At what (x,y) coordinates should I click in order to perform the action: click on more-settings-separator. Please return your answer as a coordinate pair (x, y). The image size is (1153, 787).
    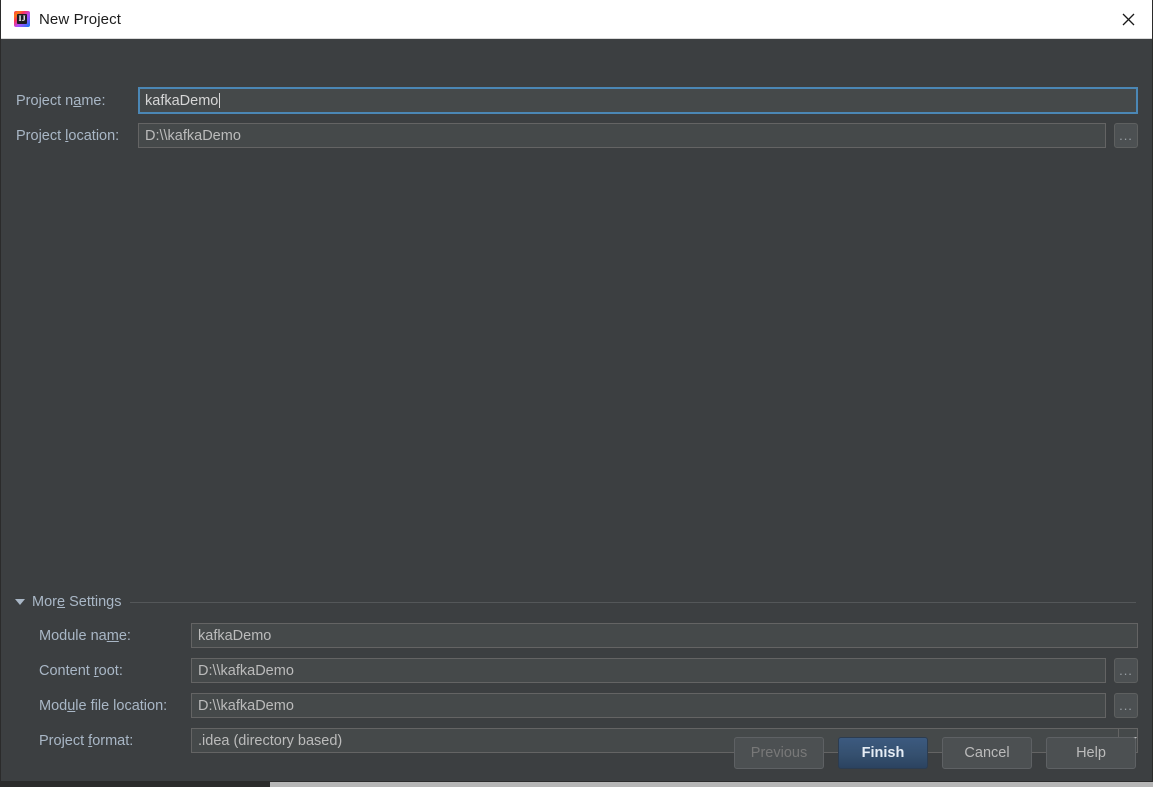
    Looking at the image, I should click on (633, 602).